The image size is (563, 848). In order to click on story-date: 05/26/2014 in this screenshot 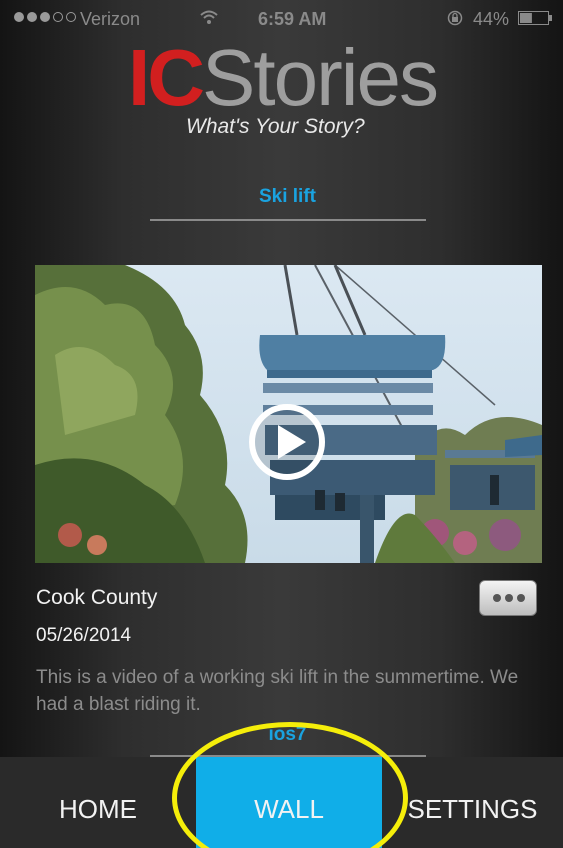, I will do `click(84, 635)`.